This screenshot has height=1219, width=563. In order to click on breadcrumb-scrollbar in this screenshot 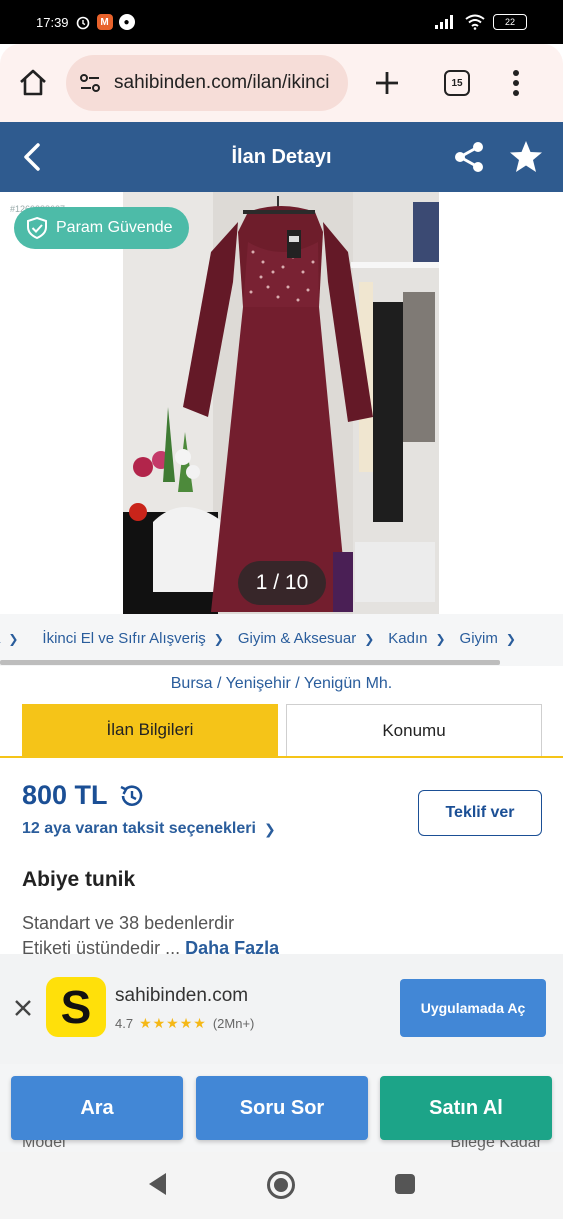, I will do `click(250, 662)`.